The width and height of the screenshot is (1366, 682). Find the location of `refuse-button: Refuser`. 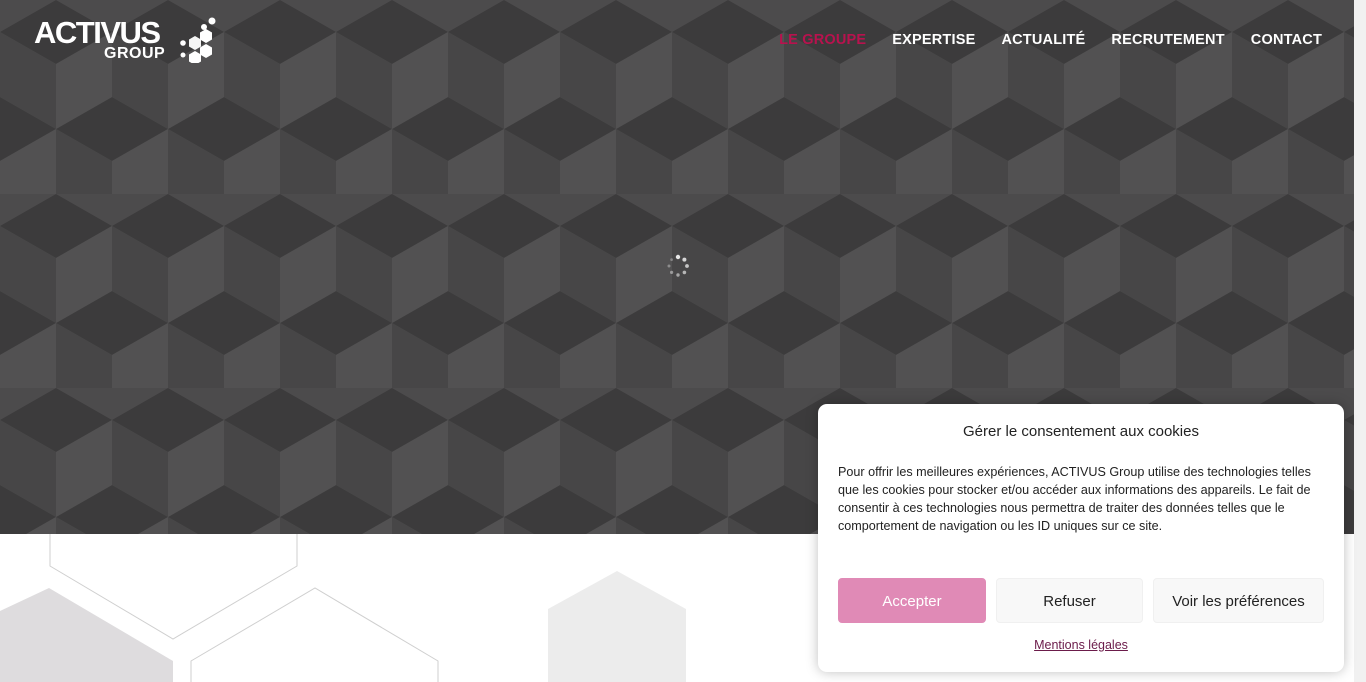

refuse-button: Refuser is located at coordinates (1069, 600).